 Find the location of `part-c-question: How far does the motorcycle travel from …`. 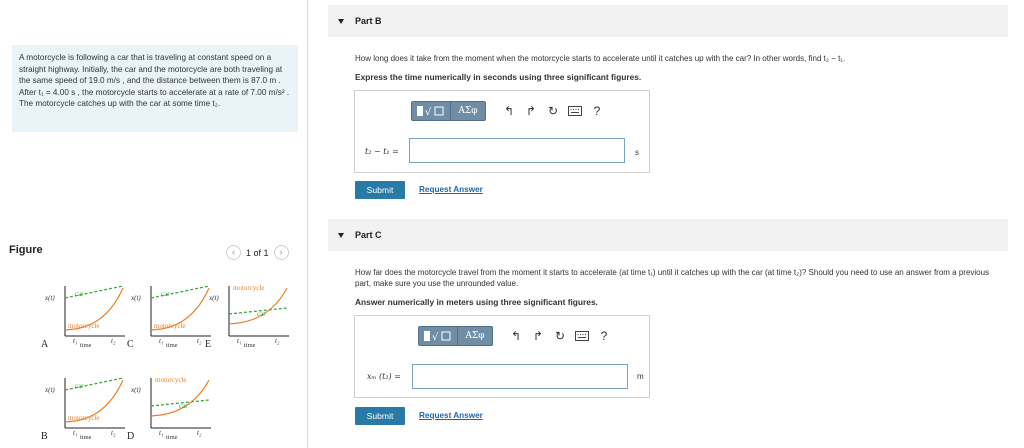

part-c-question: How far does the motorcycle travel from … is located at coordinates (672, 278).